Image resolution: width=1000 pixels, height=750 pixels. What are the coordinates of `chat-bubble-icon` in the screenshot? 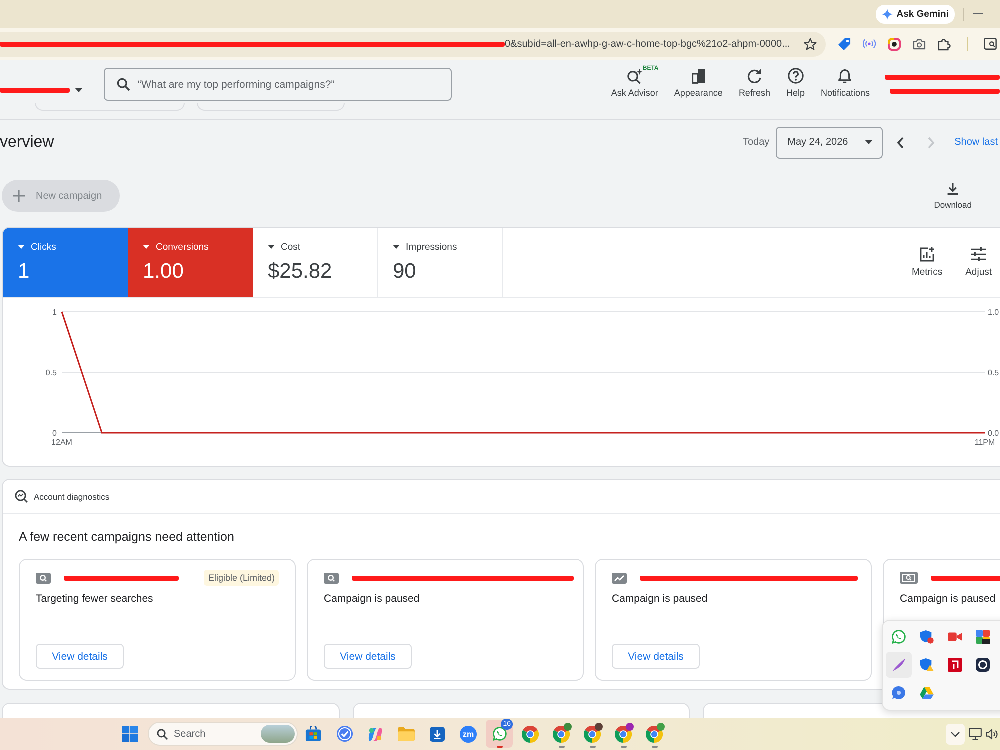 It's located at (899, 693).